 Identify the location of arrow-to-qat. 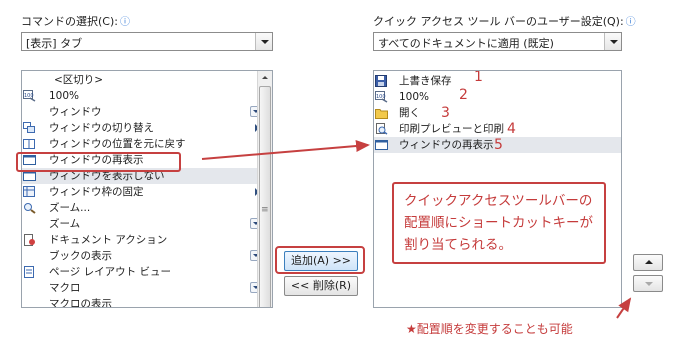
(285, 150).